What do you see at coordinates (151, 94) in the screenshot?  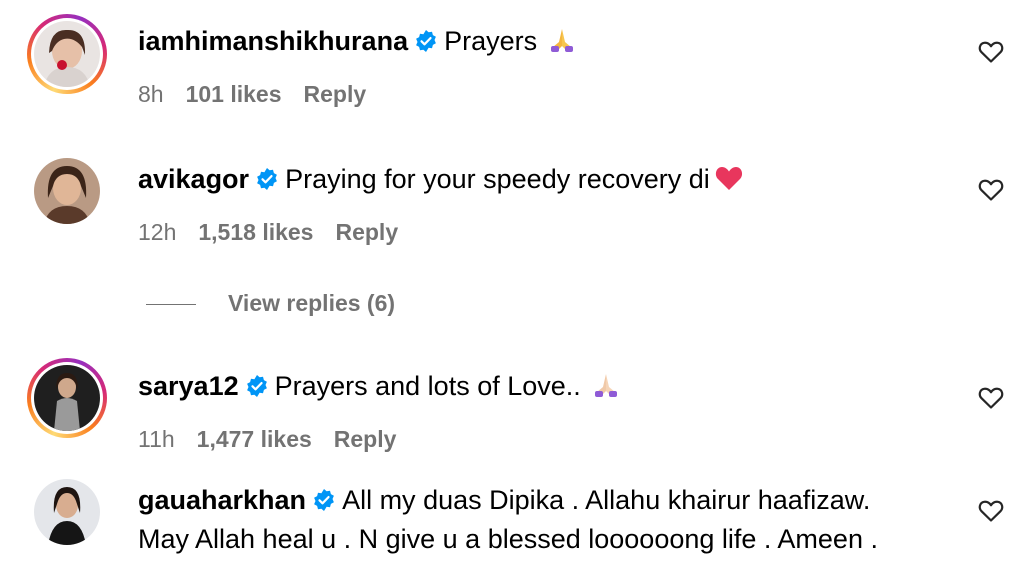 I see `comment-time: 8h` at bounding box center [151, 94].